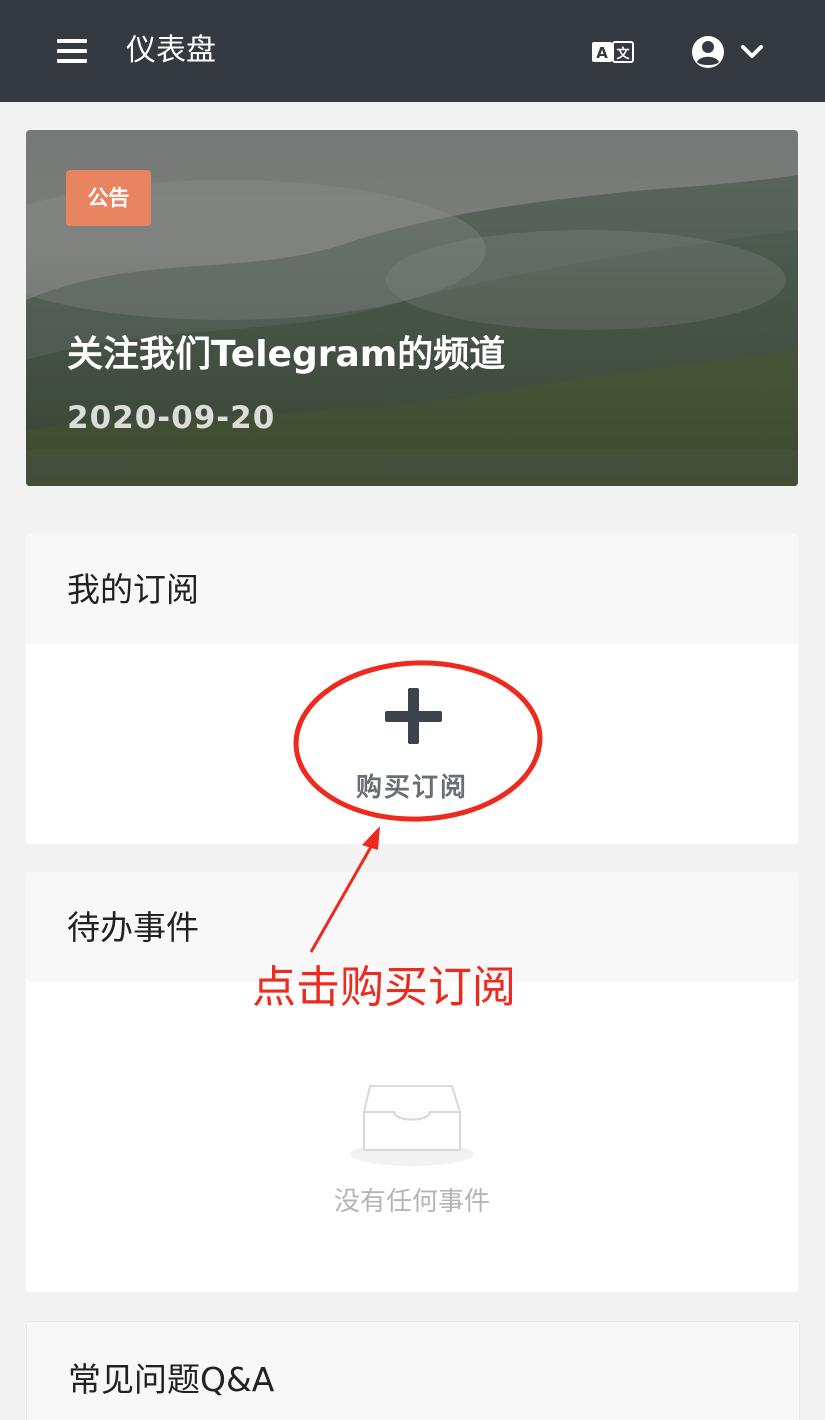  I want to click on annotation-text: 点击购买订阅, so click(384, 987).